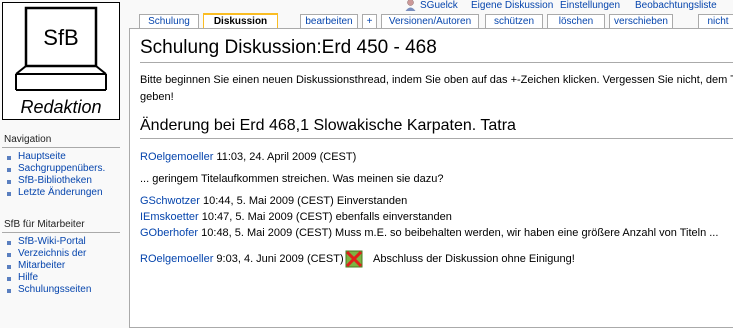 This screenshot has height=328, width=733. I want to click on logo-bottom-text: Redaktion, so click(60, 107).